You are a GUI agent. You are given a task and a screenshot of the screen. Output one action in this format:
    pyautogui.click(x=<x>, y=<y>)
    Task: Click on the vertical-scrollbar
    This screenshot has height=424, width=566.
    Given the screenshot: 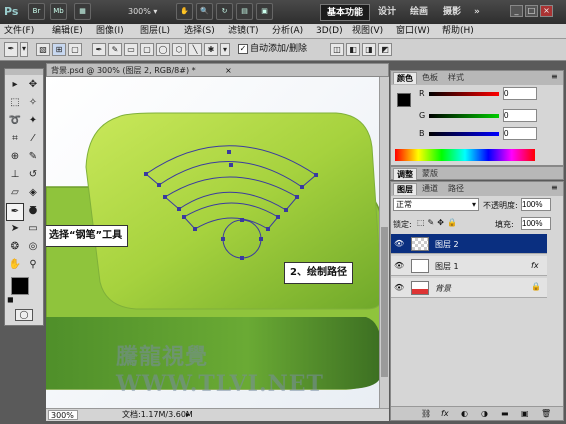 What is the action you would take?
    pyautogui.click(x=384, y=242)
    